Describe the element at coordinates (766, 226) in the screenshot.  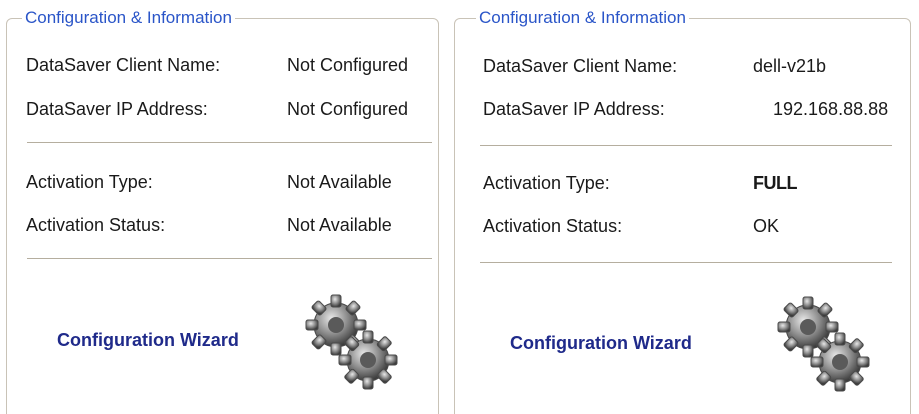
I see `activation-status-value: OK` at that location.